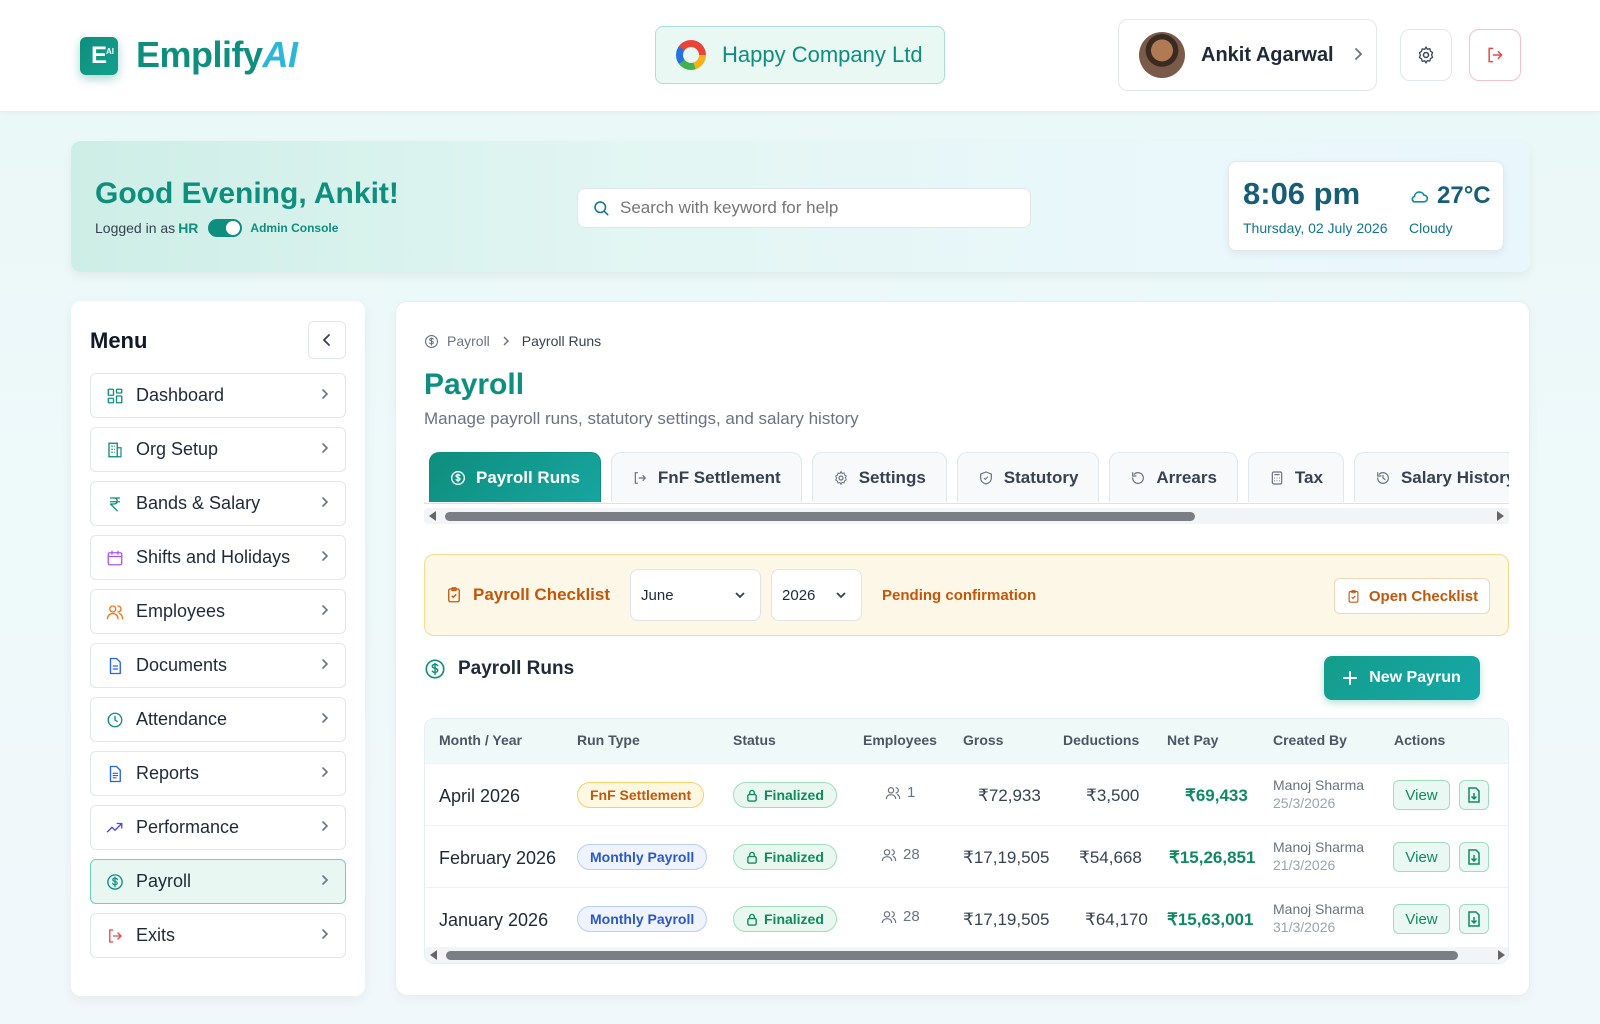 The width and height of the screenshot is (1600, 1024). What do you see at coordinates (115, 558) in the screenshot?
I see `calendar-icon` at bounding box center [115, 558].